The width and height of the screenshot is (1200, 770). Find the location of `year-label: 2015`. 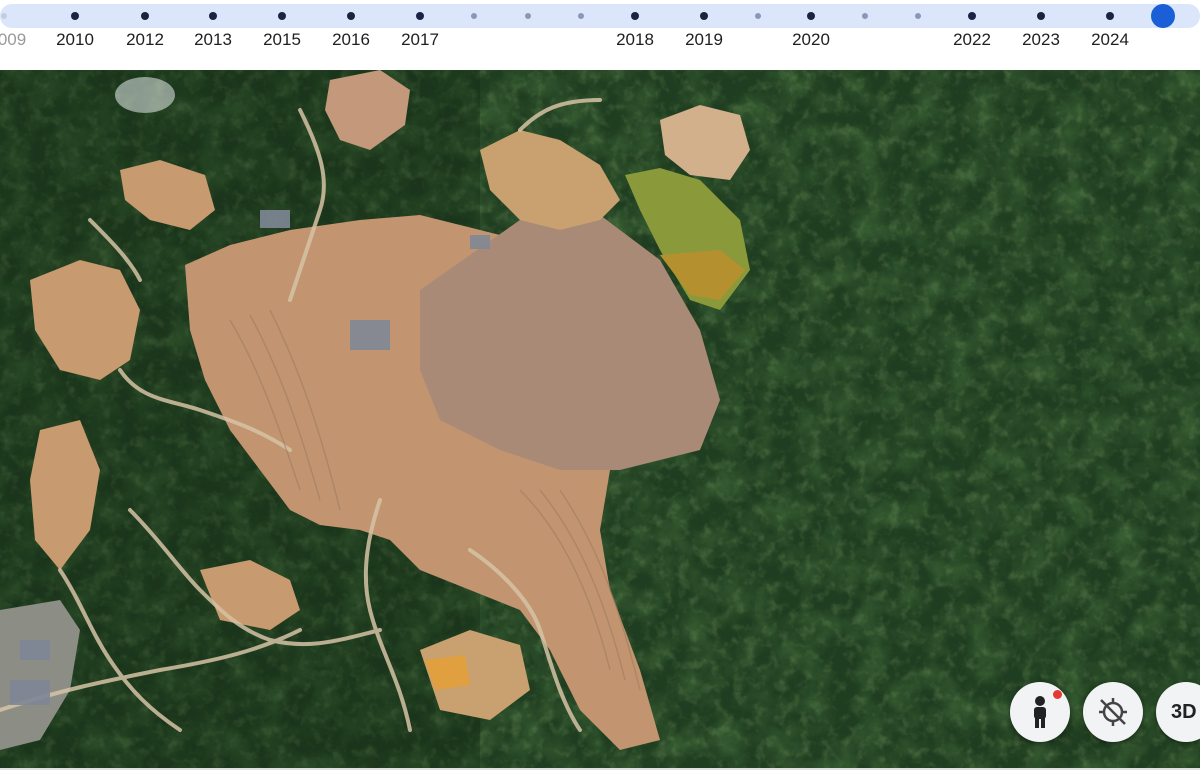

year-label: 2015 is located at coordinates (282, 40).